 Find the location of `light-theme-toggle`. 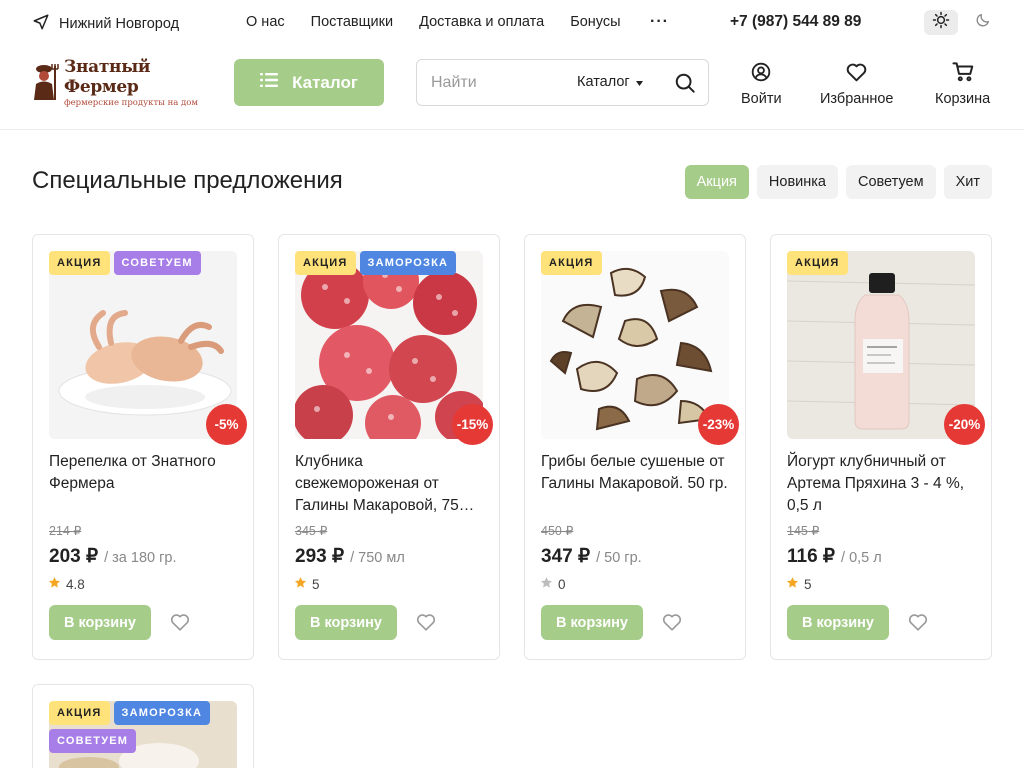

light-theme-toggle is located at coordinates (941, 22).